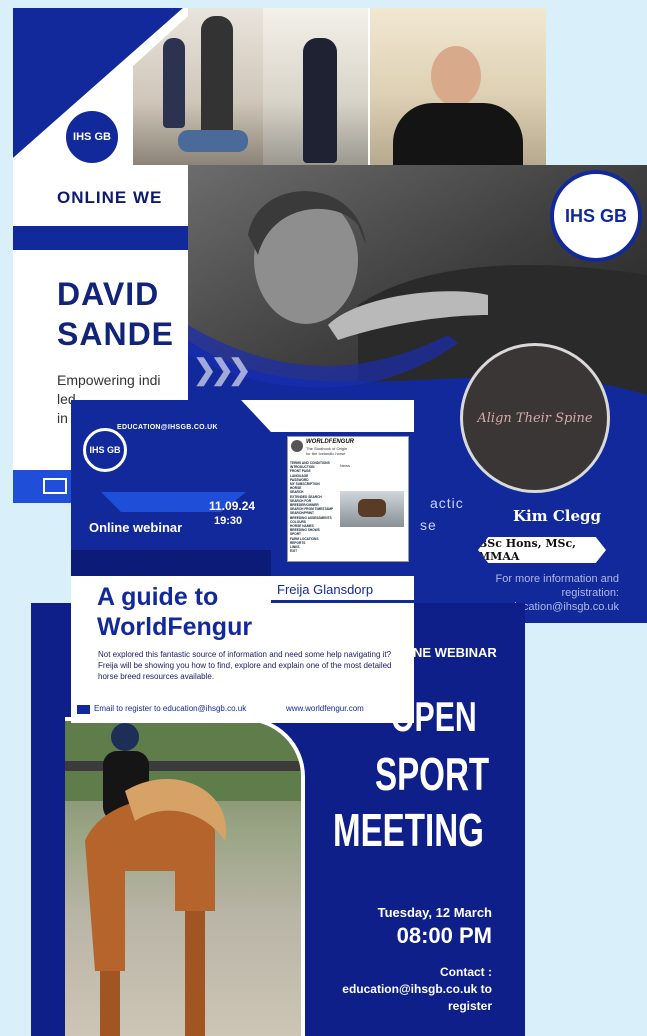  I want to click on person-shirt, so click(458, 134).